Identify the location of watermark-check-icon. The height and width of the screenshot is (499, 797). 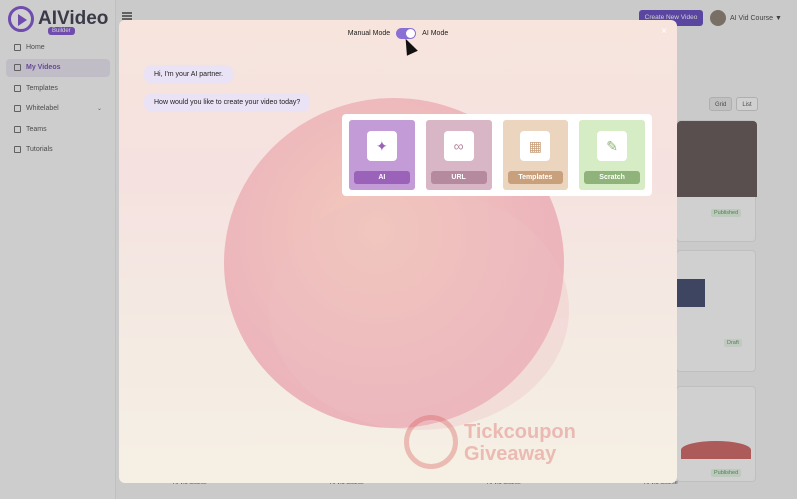
(431, 442).